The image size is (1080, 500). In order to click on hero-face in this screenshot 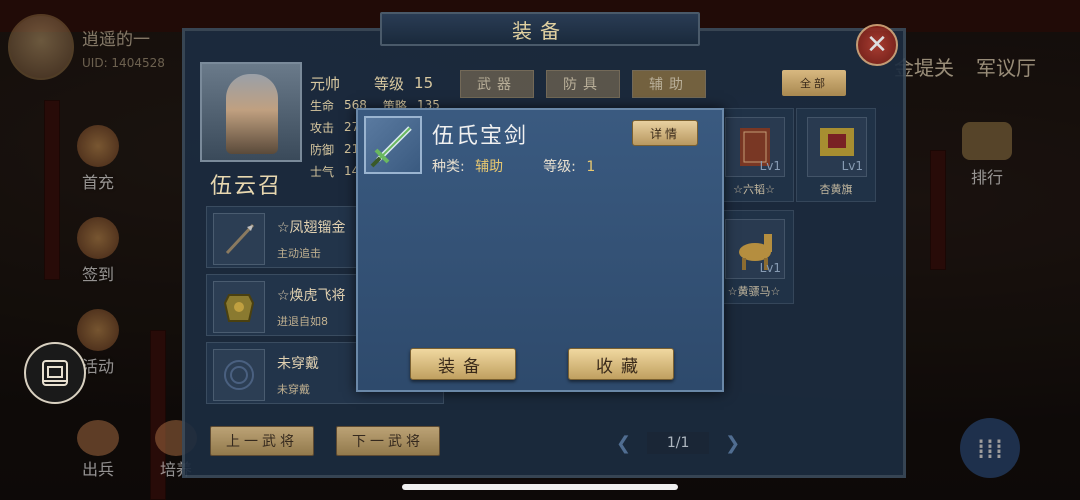, I will do `click(252, 114)`.